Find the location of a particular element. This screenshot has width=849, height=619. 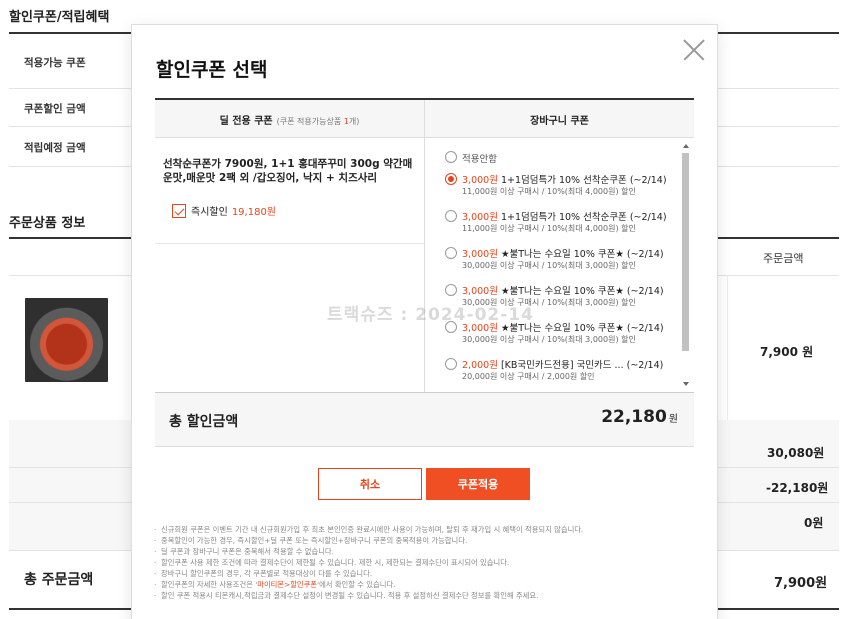

scroll-down-arrow-icon is located at coordinates (686, 384).